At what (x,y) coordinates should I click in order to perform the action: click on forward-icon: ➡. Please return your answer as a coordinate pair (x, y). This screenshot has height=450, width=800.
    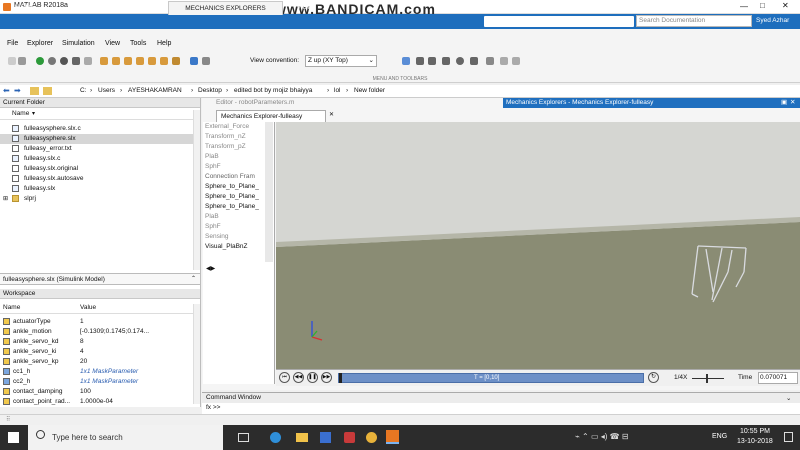
    Looking at the image, I should click on (17, 91).